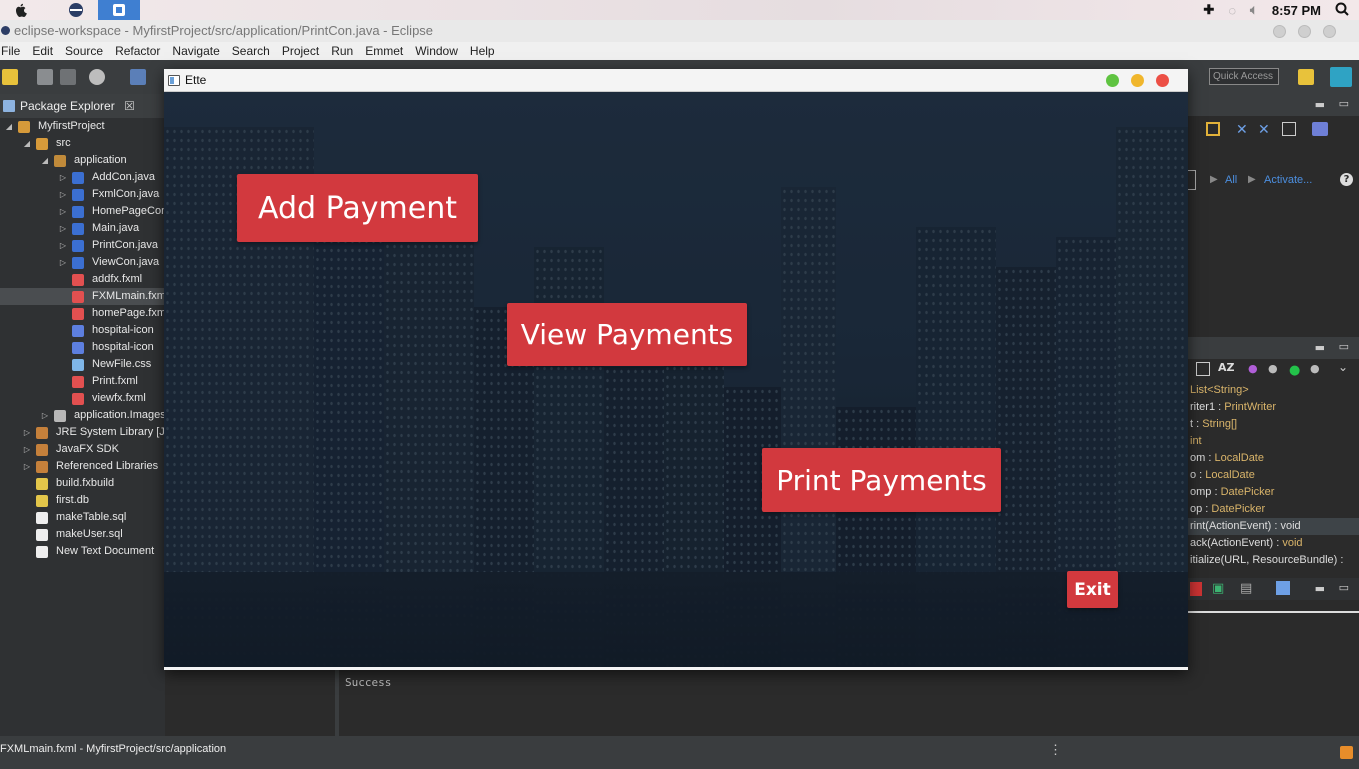 The height and width of the screenshot is (769, 1359). What do you see at coordinates (1244, 76) in the screenshot?
I see `quick-access-input: Quick Access` at bounding box center [1244, 76].